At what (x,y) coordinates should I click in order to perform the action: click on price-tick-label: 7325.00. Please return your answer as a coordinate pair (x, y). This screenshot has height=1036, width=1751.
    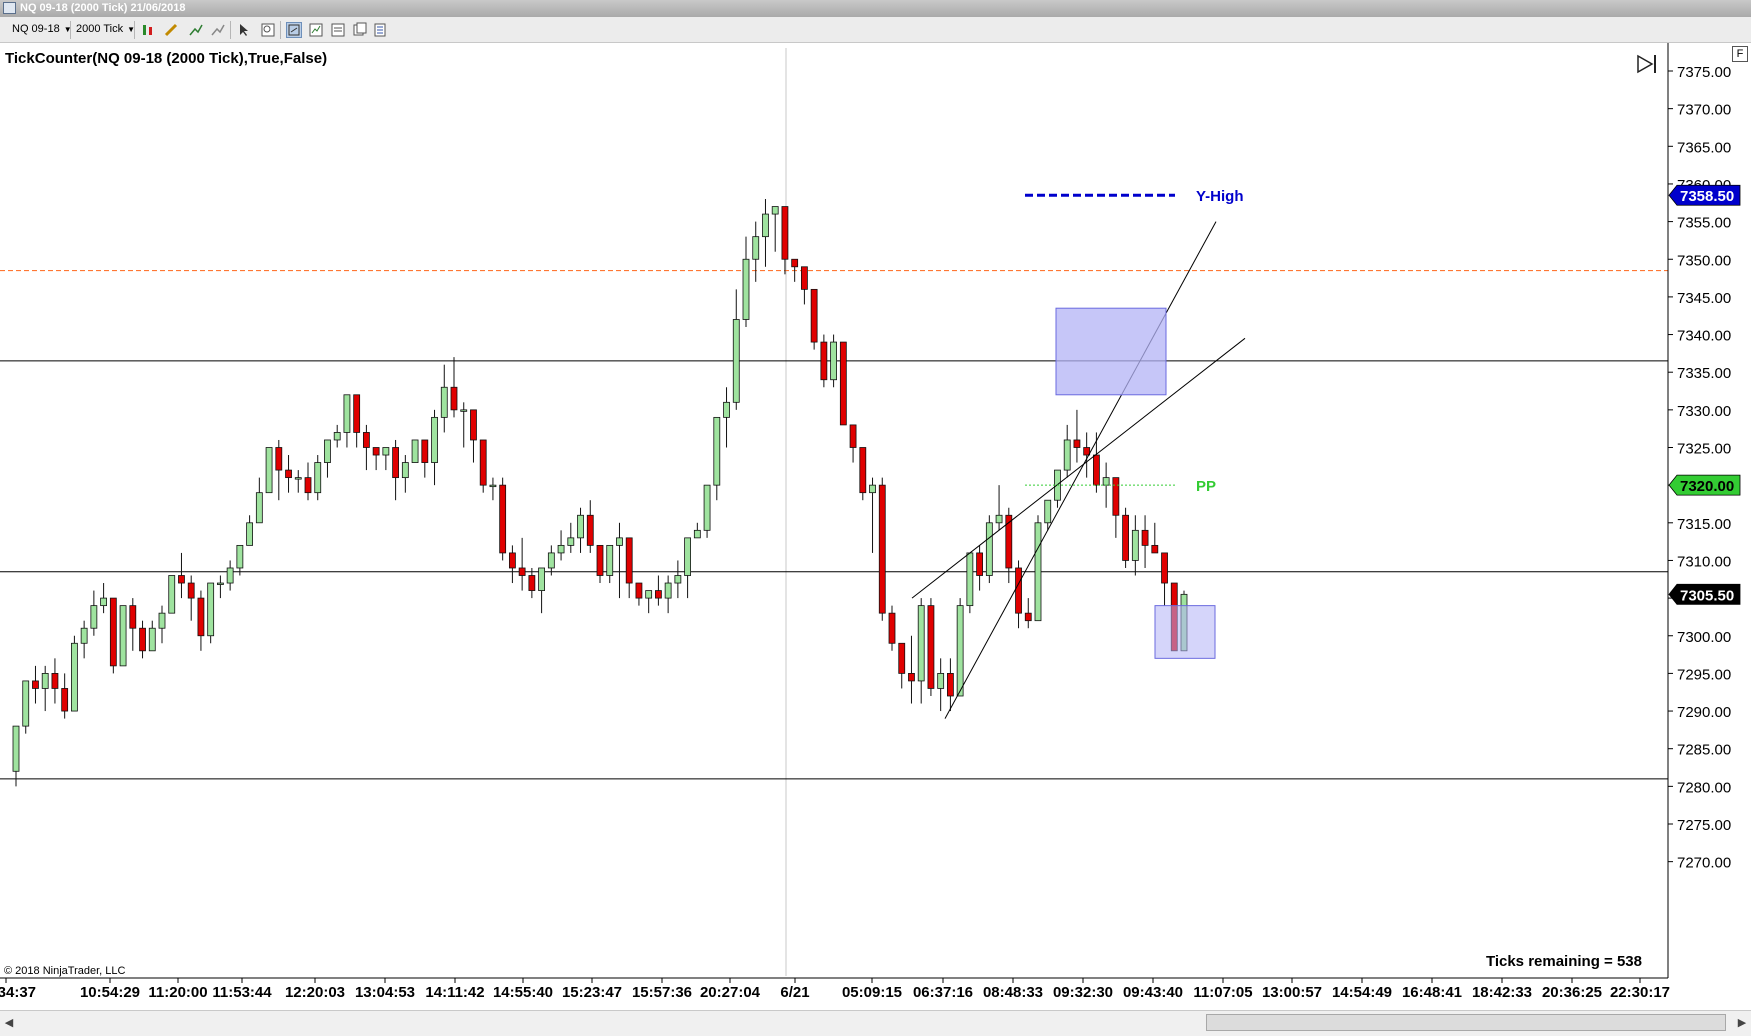
    Looking at the image, I should click on (1704, 449).